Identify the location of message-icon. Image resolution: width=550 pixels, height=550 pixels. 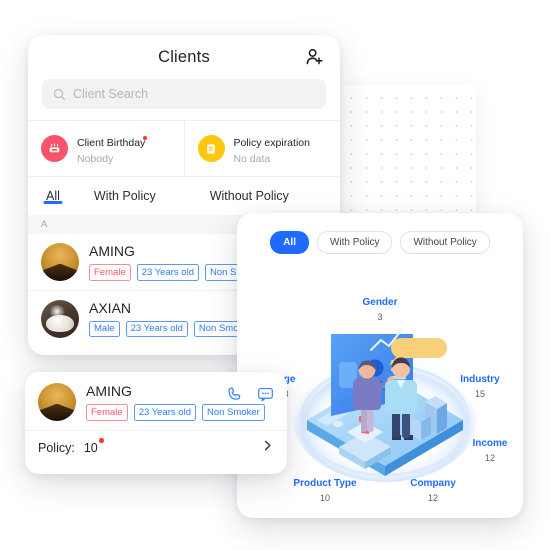
(265, 396).